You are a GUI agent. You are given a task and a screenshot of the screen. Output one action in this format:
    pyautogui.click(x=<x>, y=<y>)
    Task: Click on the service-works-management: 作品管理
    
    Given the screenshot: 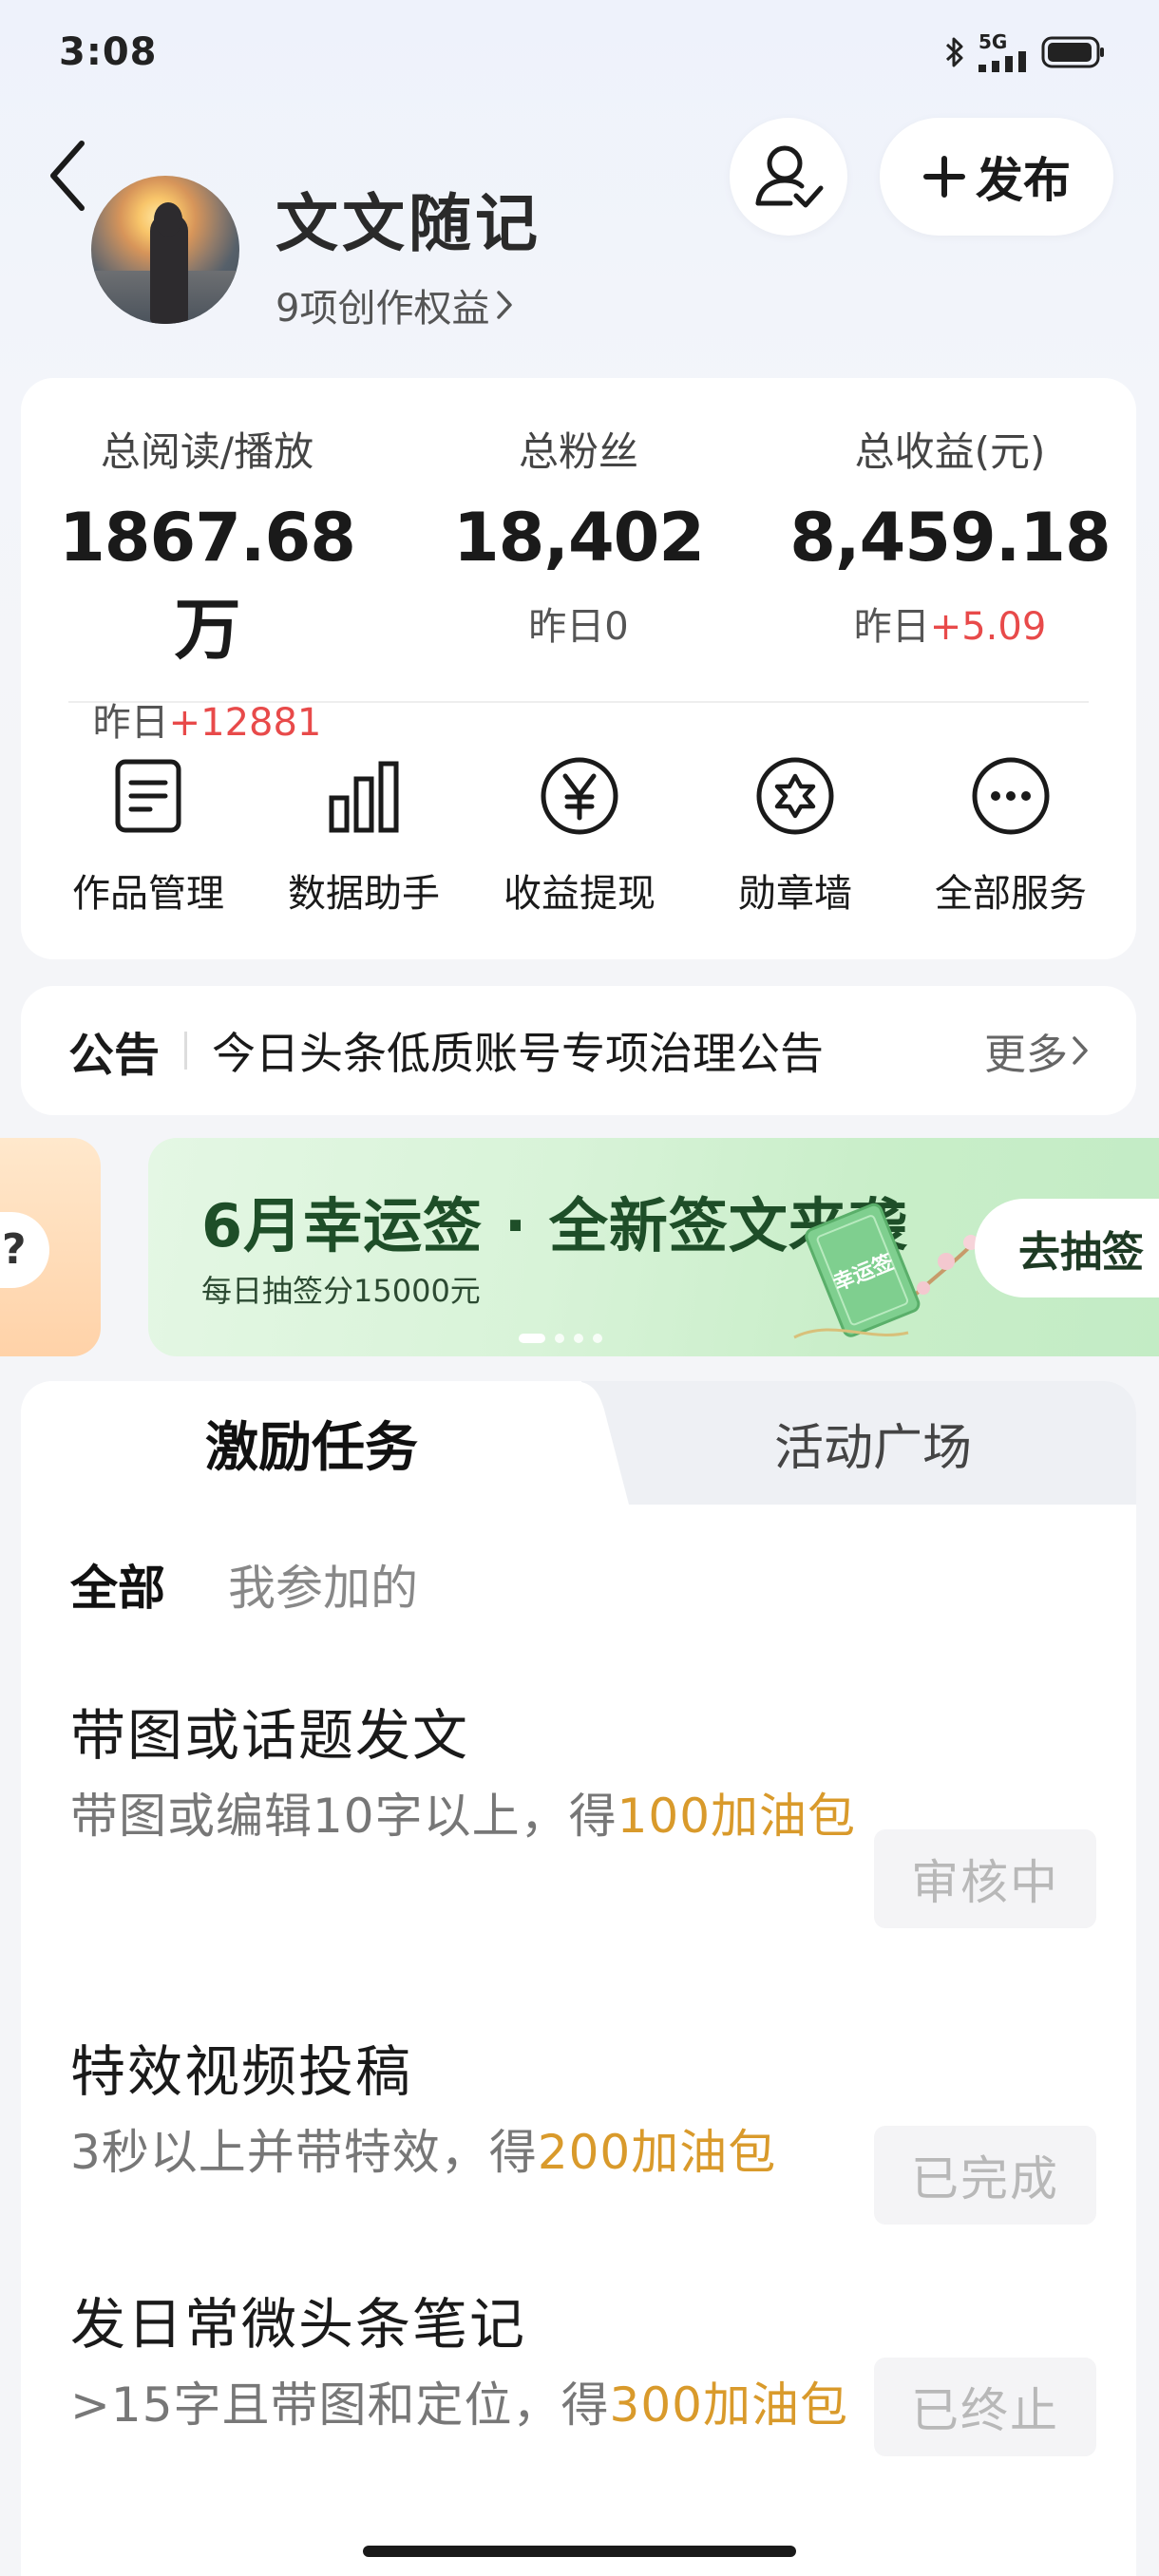 What is the action you would take?
    pyautogui.click(x=148, y=834)
    